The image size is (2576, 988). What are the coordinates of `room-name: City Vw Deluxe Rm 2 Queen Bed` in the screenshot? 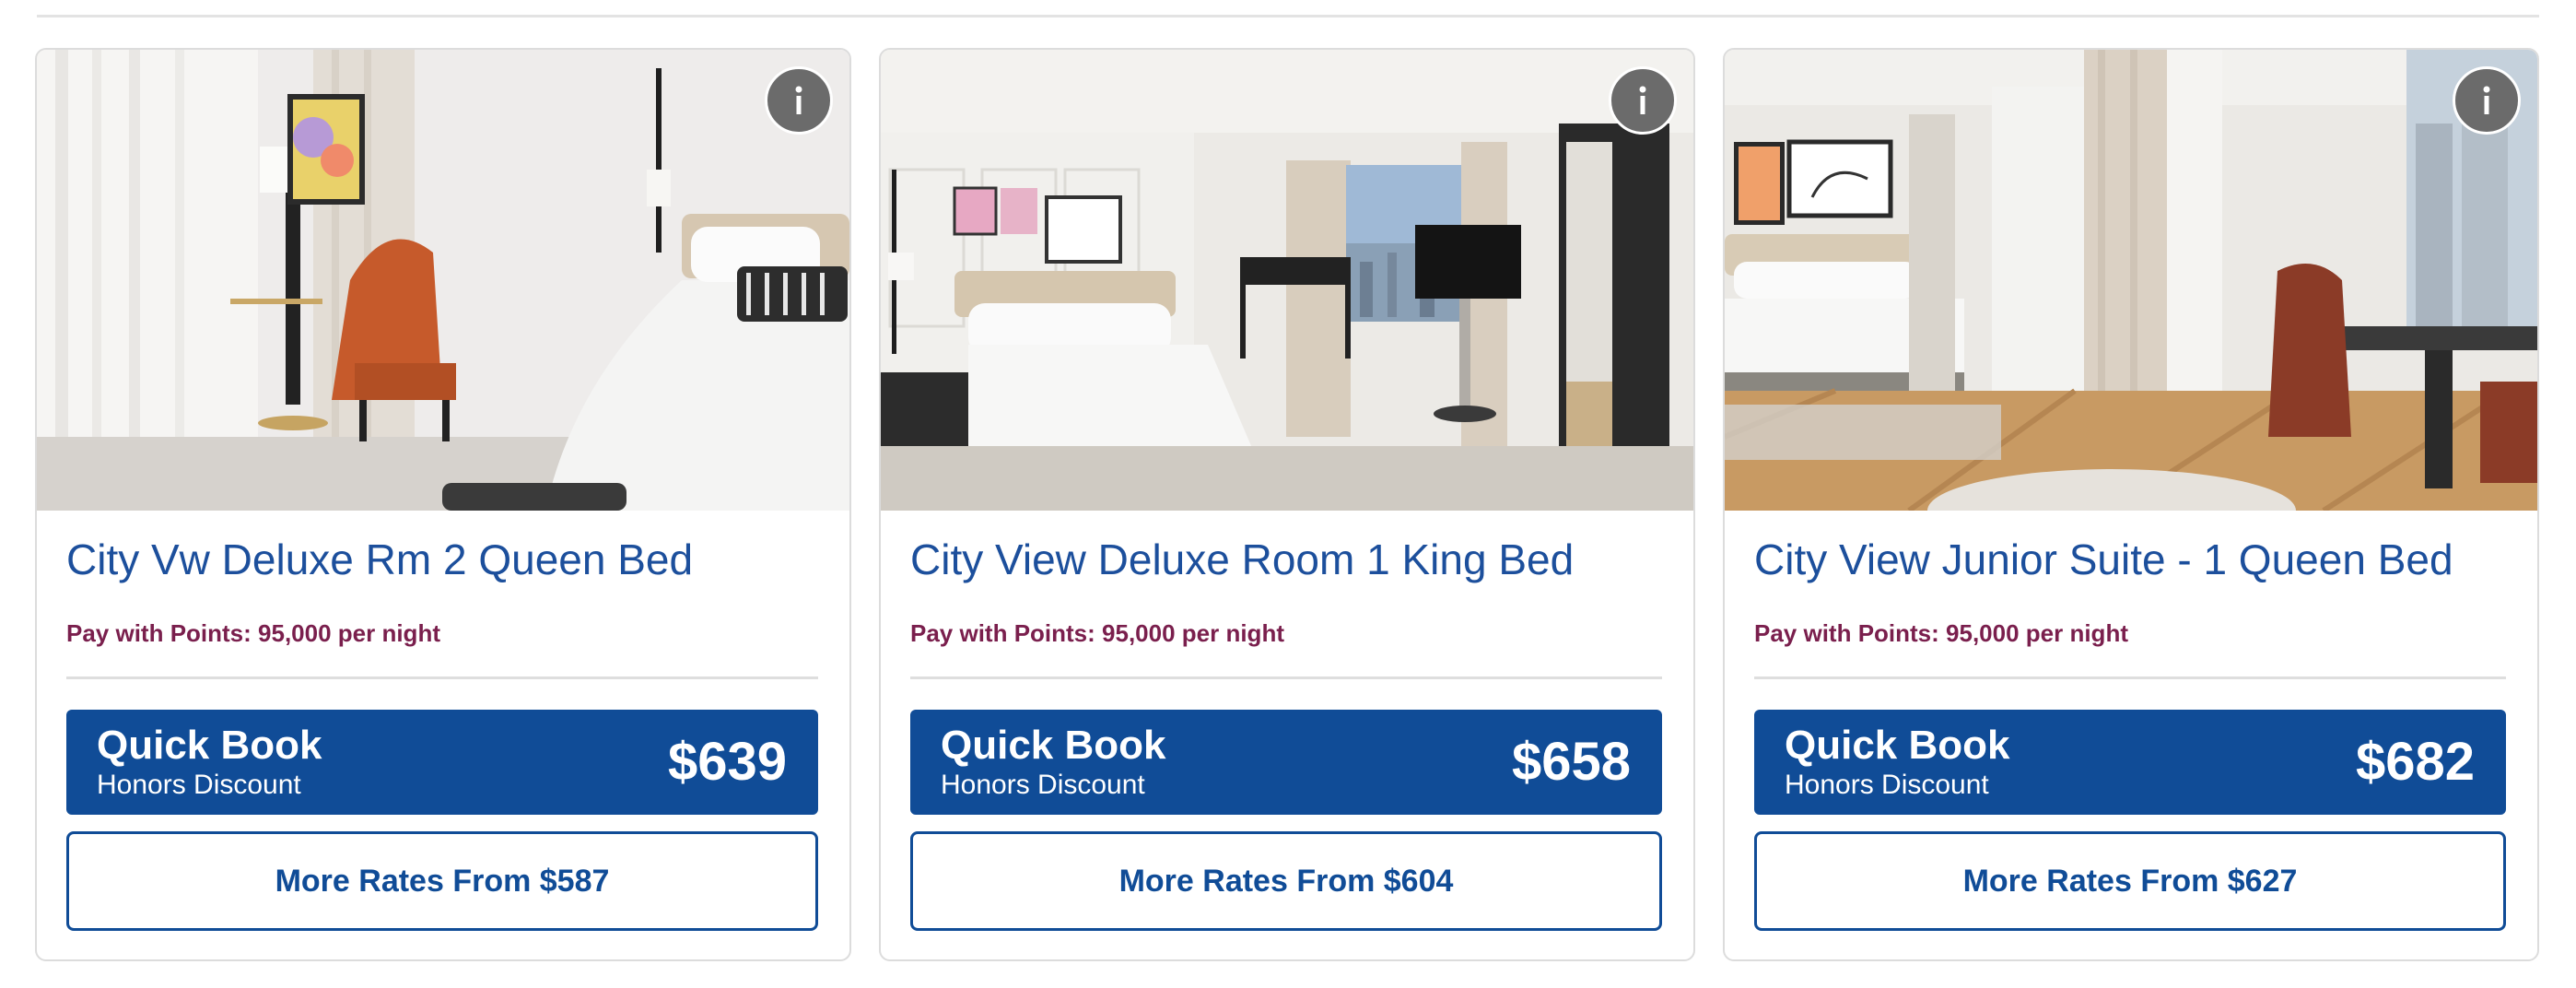 It's located at (444, 559).